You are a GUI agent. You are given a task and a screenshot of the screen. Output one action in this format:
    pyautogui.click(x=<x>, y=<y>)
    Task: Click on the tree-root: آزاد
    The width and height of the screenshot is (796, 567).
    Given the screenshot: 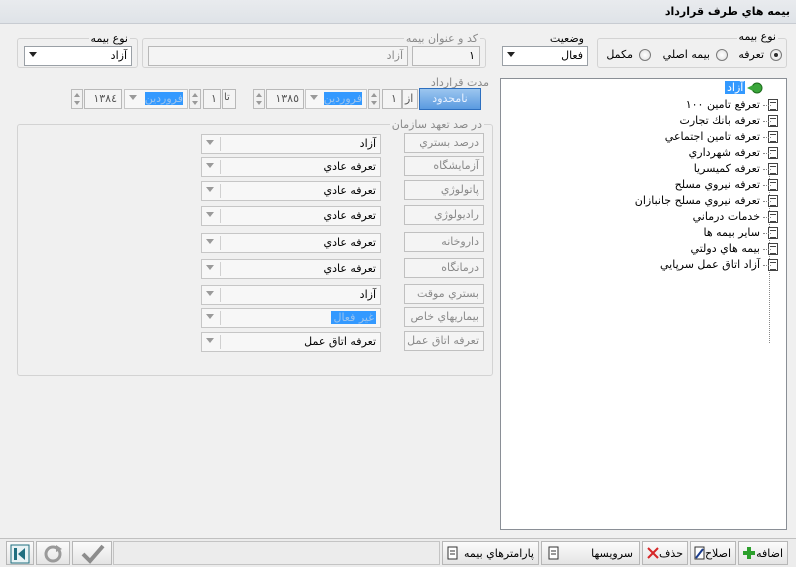 What is the action you would take?
    pyautogui.click(x=735, y=87)
    